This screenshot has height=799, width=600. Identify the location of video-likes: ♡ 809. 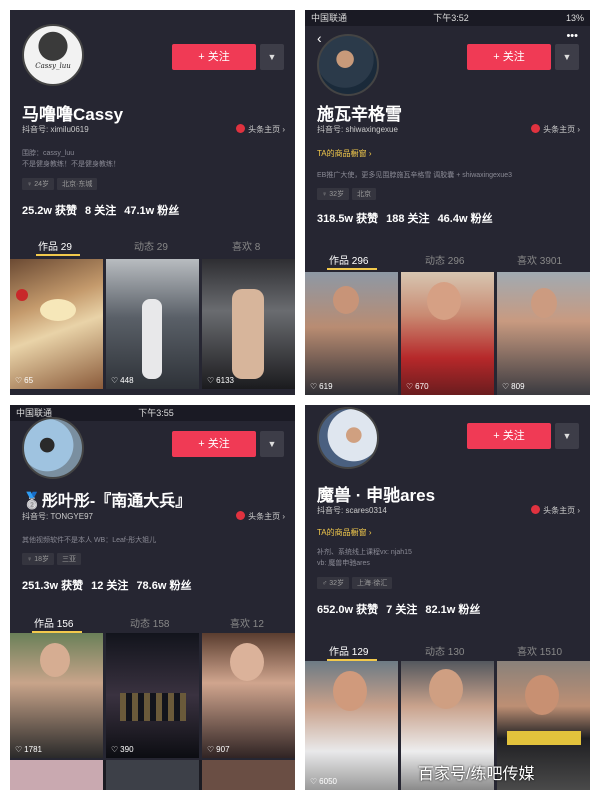
(513, 386).